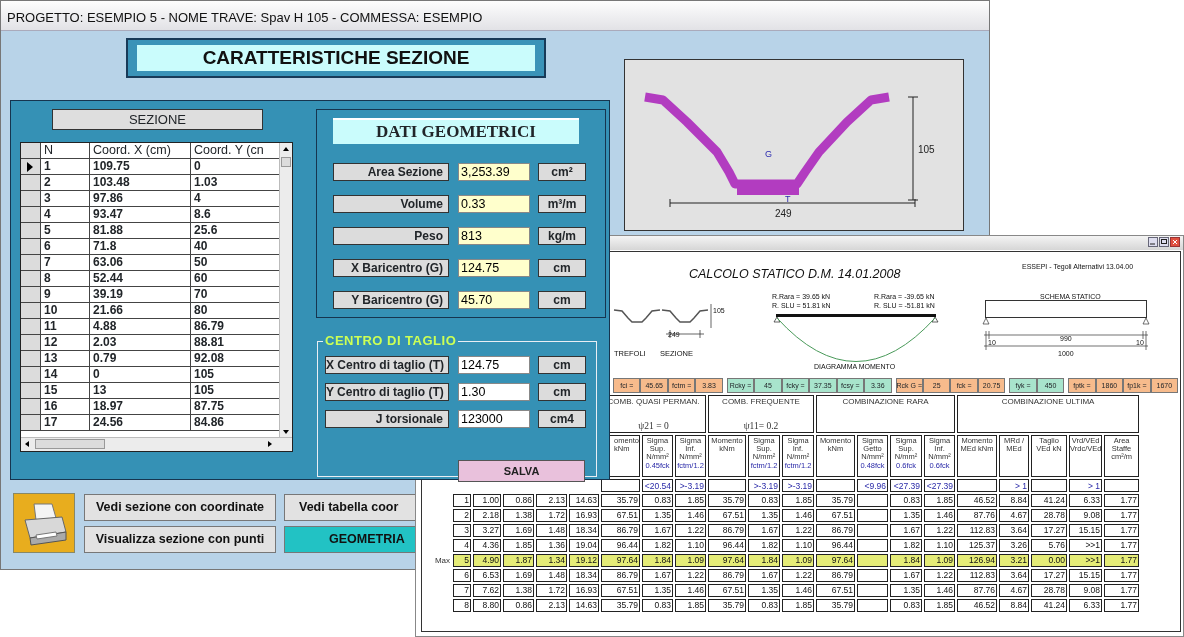 The height and width of the screenshot is (637, 1184). I want to click on table-cell: 39.19, so click(140, 294).